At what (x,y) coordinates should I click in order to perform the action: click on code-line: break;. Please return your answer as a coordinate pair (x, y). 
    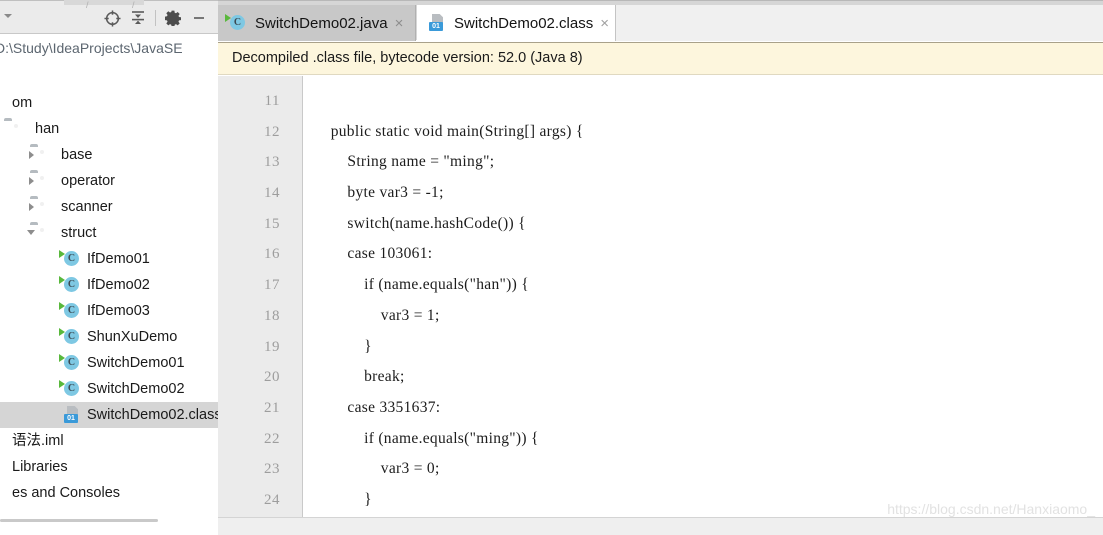
    Looking at the image, I should click on (703, 377).